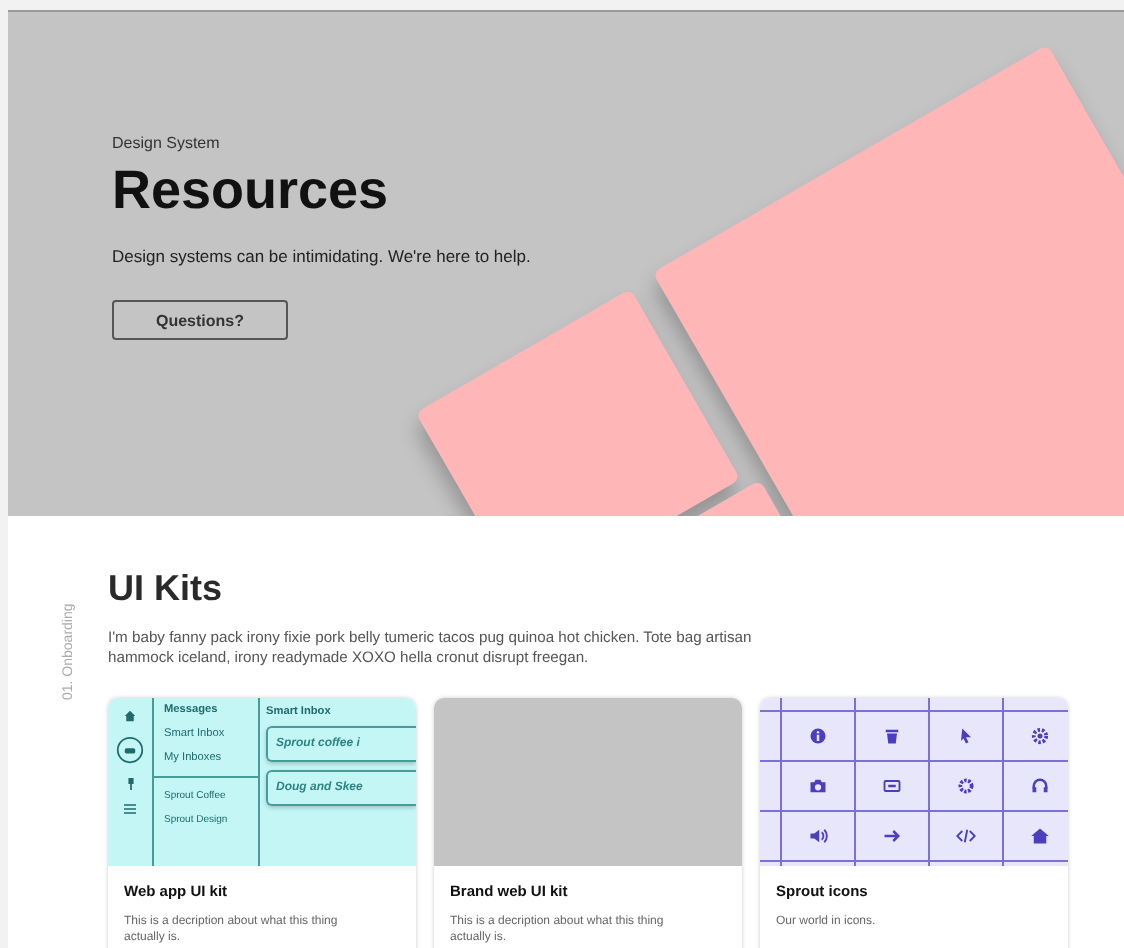 This screenshot has height=948, width=1124. Describe the element at coordinates (166, 143) in the screenshot. I see `eyebrow-label: Design System` at that location.